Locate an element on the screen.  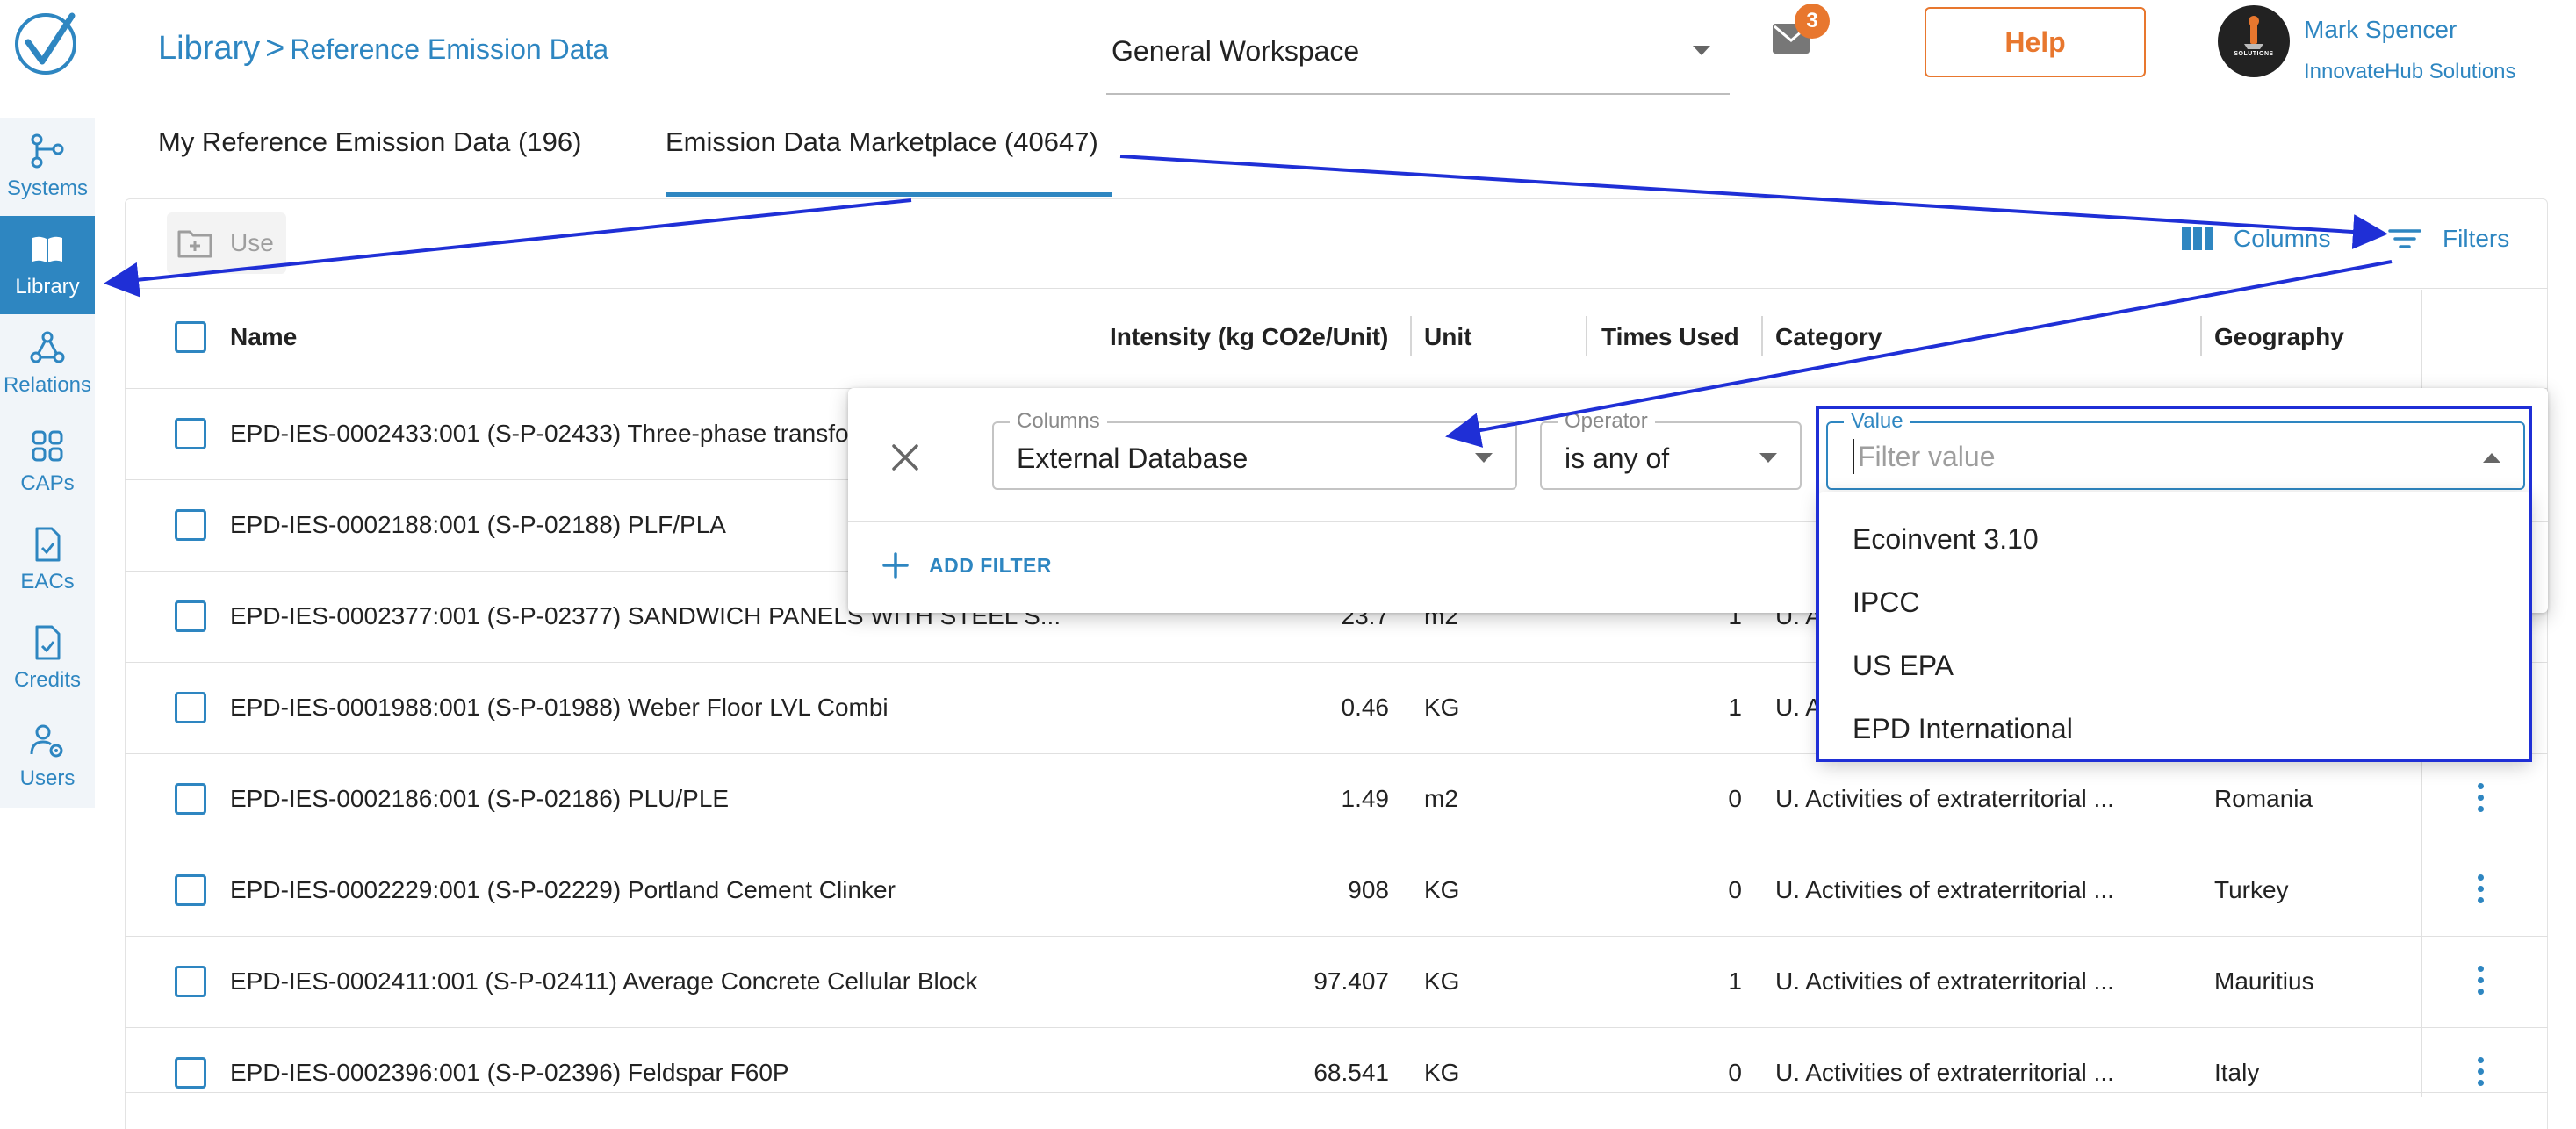
filter-operator-label: Operator is located at coordinates (1606, 421).